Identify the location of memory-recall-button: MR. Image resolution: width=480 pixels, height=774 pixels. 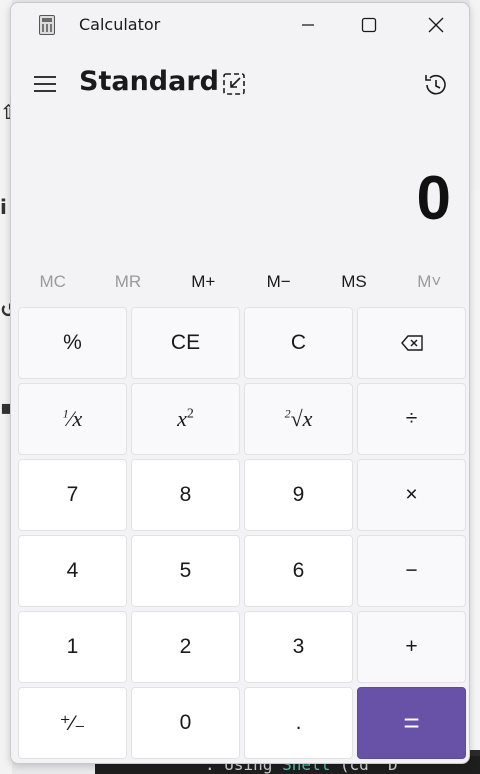
(127, 282).